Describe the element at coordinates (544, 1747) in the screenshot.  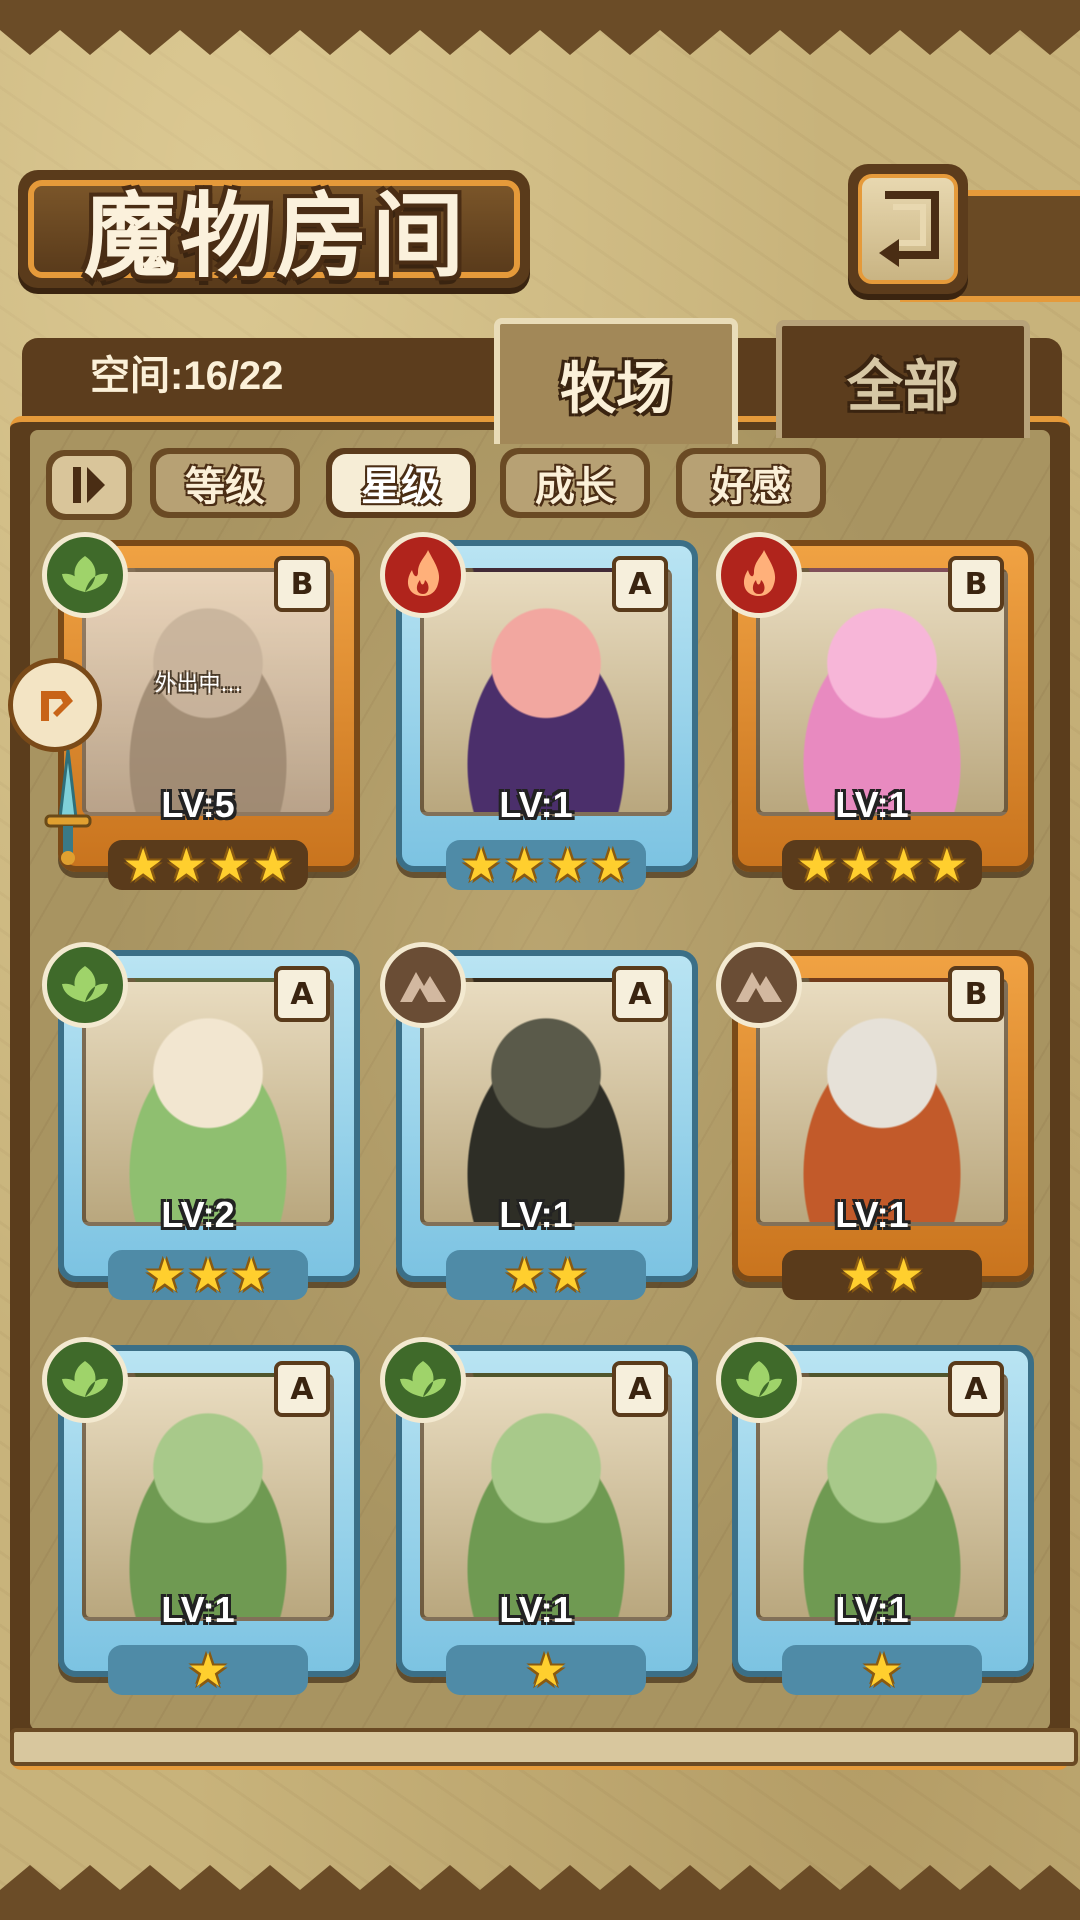
I see `panel-bottom-rail` at that location.